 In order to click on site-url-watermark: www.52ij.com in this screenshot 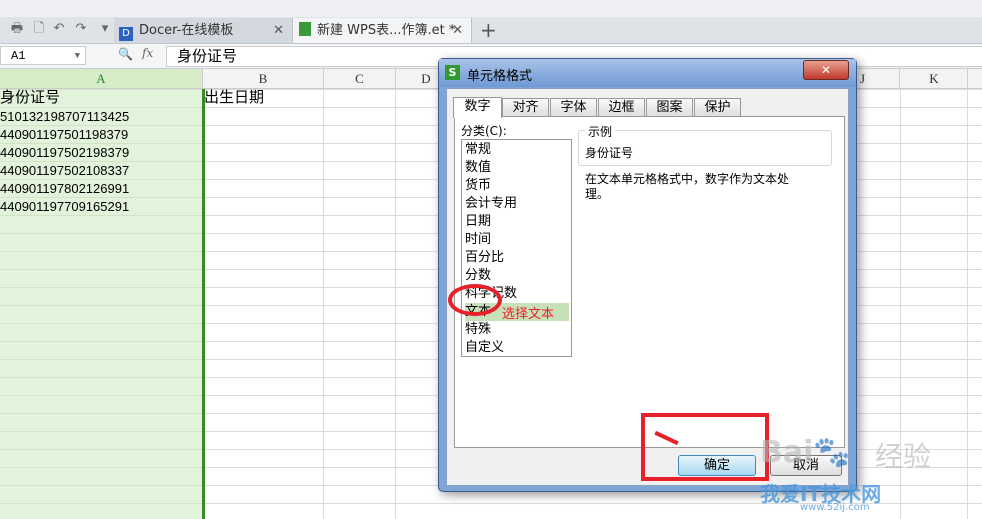, I will do `click(835, 507)`.